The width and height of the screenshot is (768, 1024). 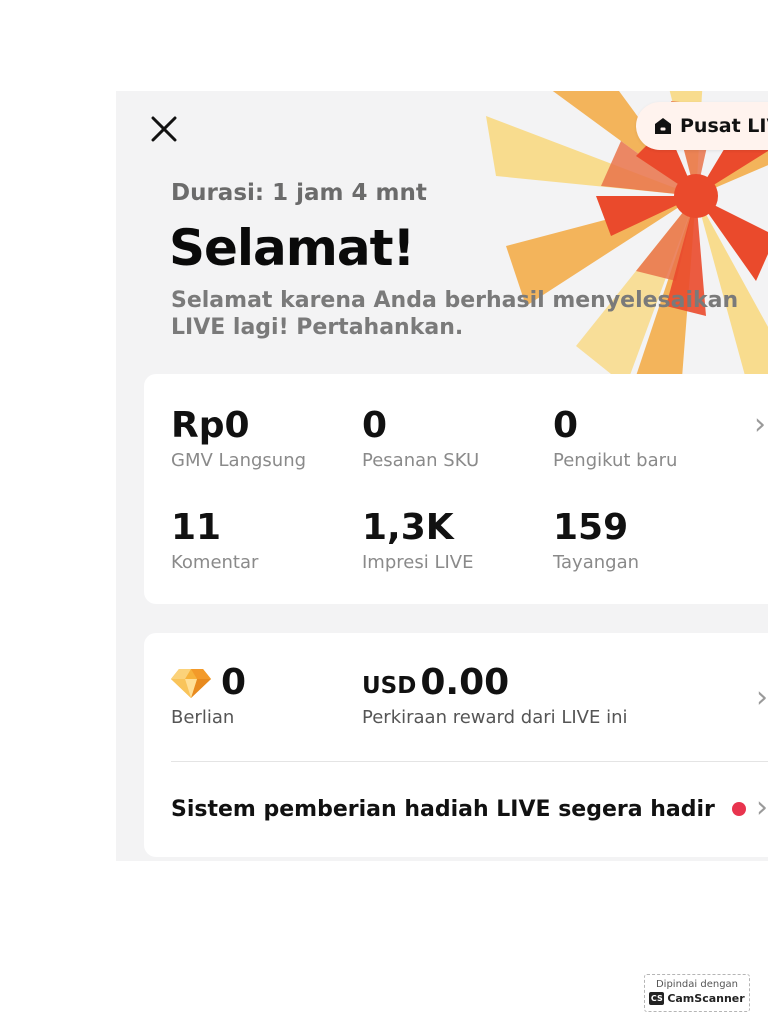 What do you see at coordinates (389, 686) in the screenshot?
I see `currency-label: USD` at bounding box center [389, 686].